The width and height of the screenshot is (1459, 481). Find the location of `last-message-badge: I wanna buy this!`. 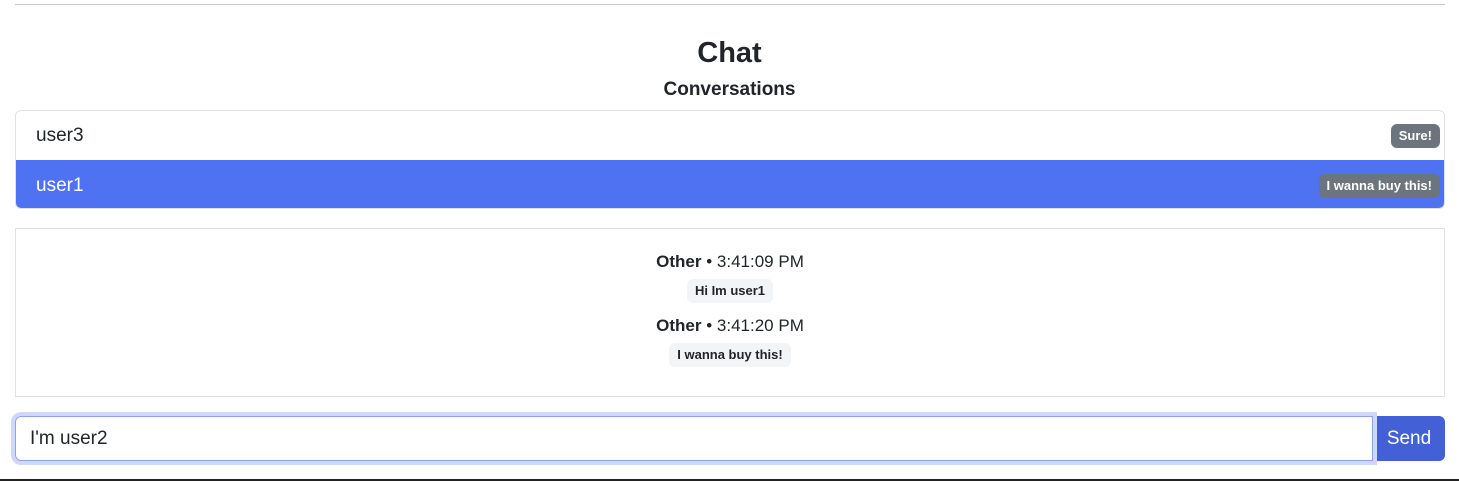

last-message-badge: I wanna buy this! is located at coordinates (1379, 185).